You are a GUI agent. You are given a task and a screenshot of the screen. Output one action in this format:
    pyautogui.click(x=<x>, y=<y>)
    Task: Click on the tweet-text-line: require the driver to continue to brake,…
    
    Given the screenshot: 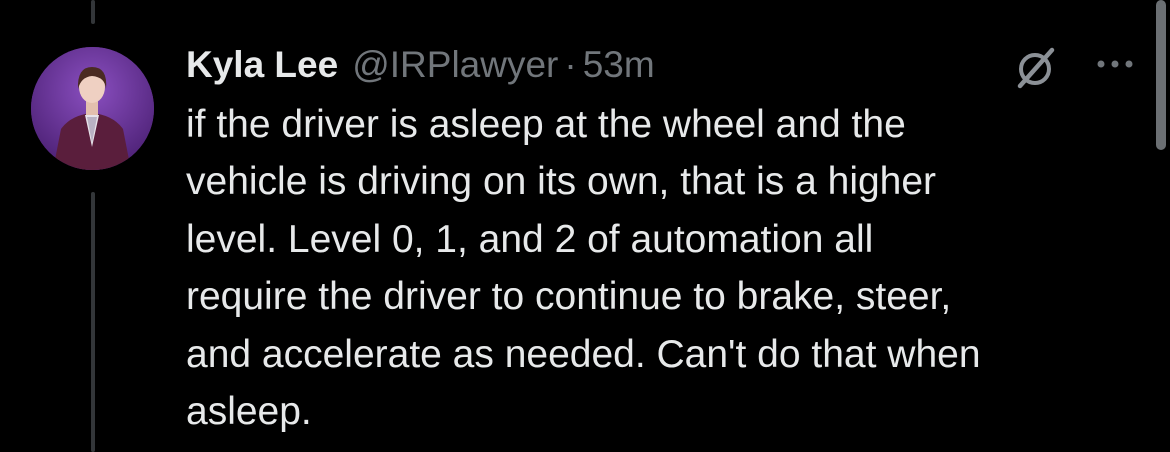 What is the action you would take?
    pyautogui.click(x=569, y=297)
    